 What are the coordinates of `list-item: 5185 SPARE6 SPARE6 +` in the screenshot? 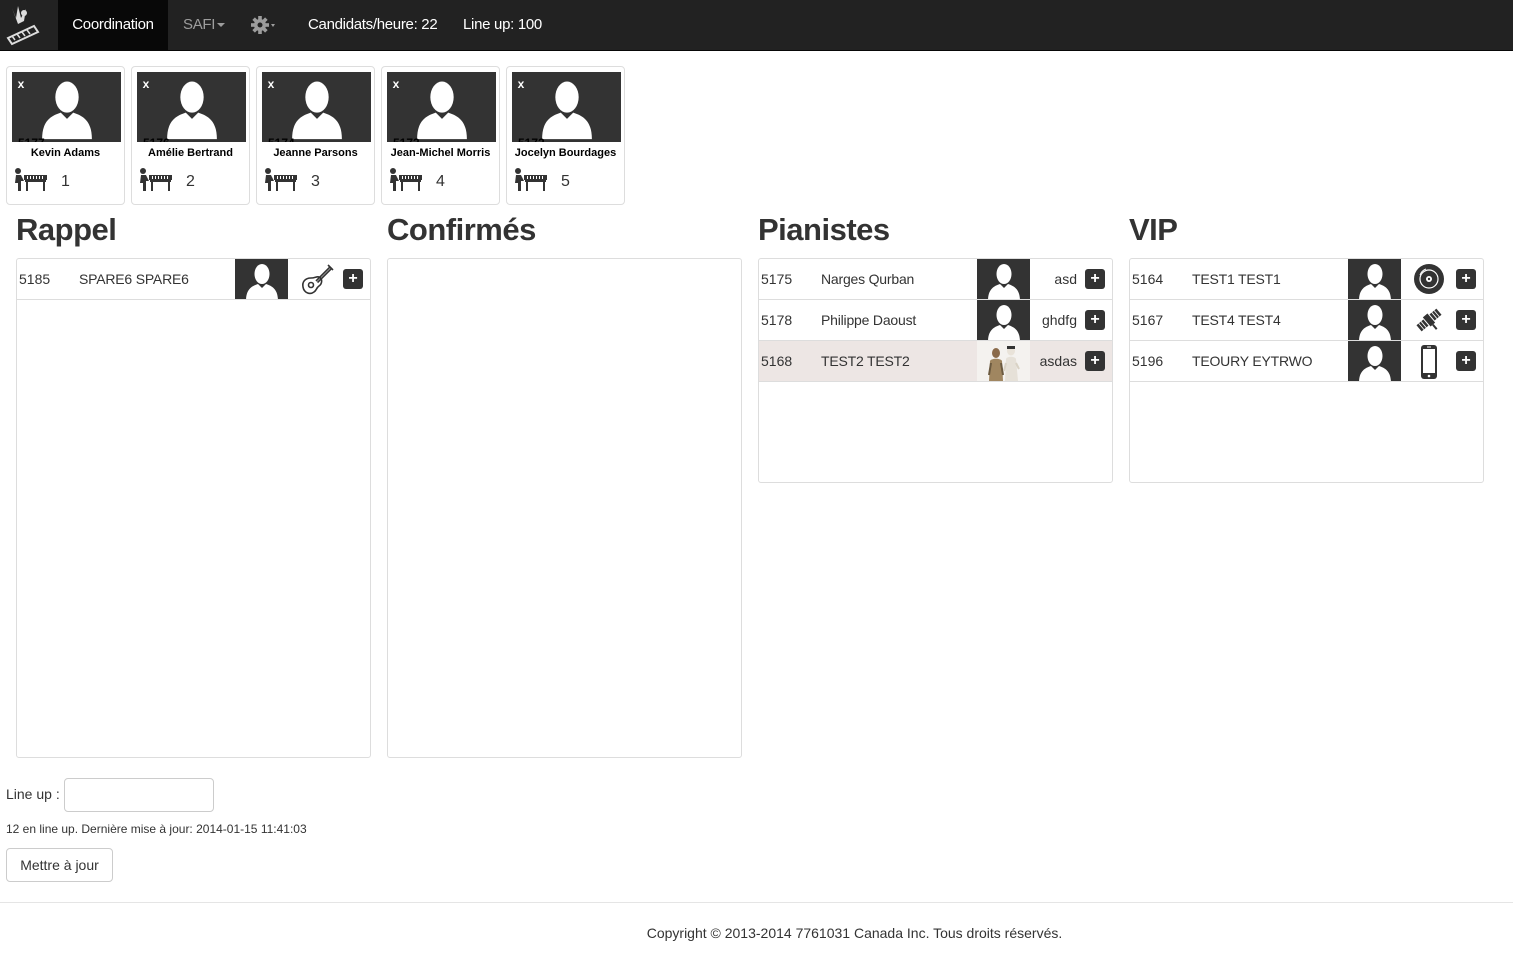 It's located at (193, 279).